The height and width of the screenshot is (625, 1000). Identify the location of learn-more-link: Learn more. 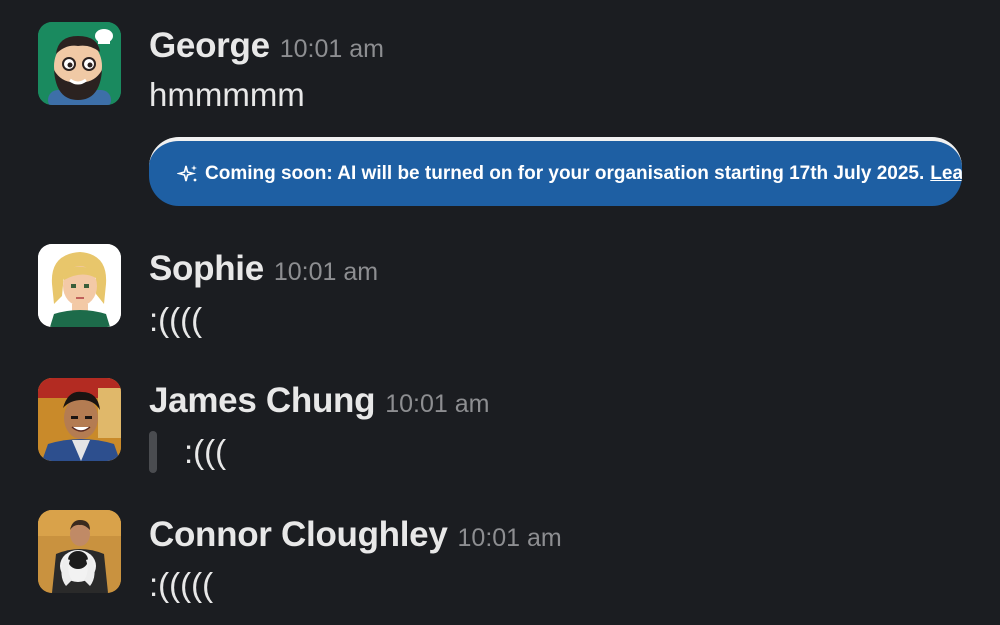
(946, 174).